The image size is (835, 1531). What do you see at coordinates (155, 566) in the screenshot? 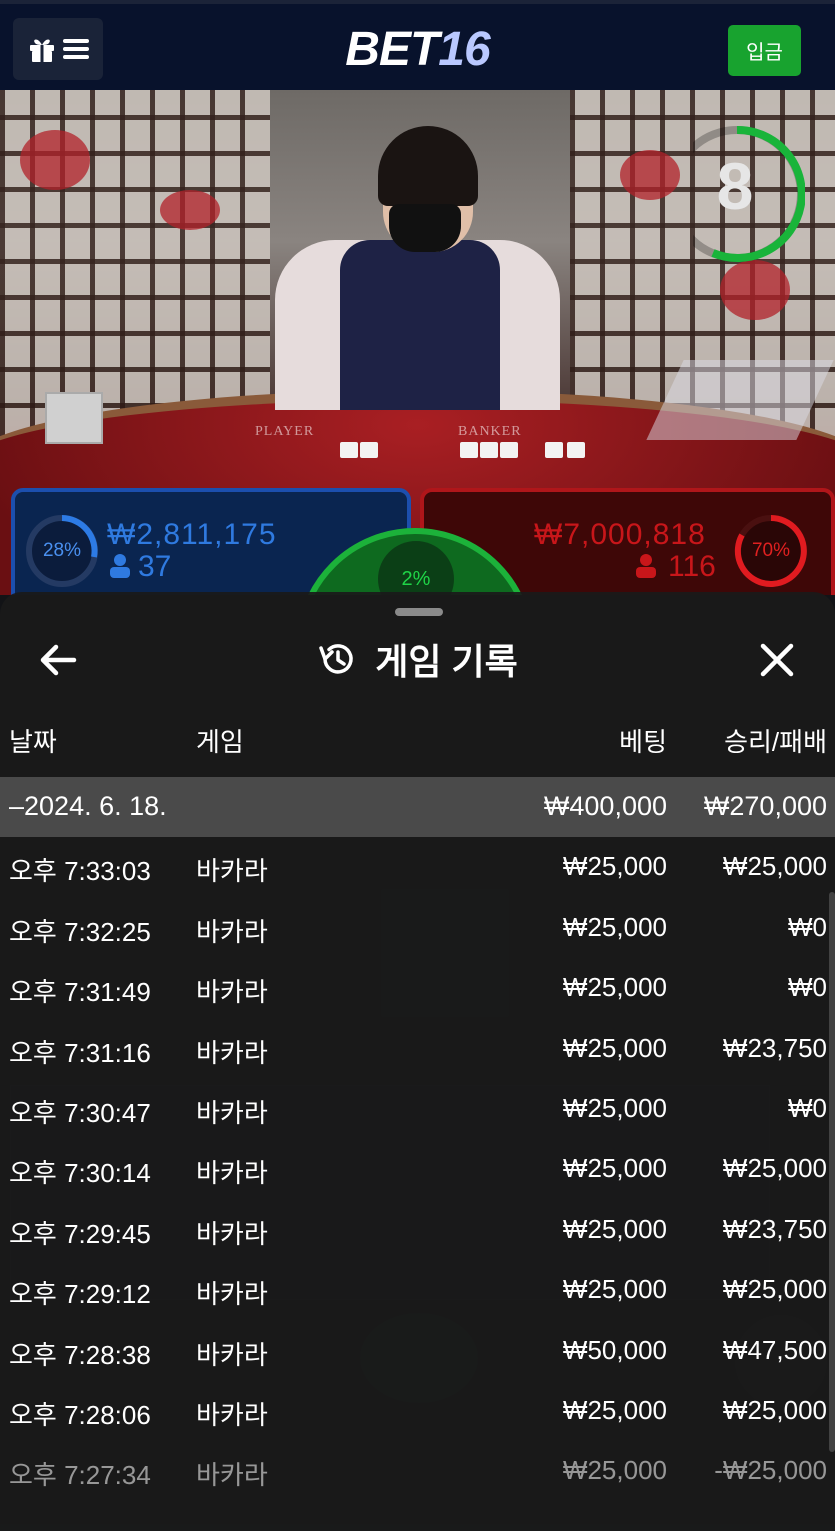
I see `player-count: 37` at bounding box center [155, 566].